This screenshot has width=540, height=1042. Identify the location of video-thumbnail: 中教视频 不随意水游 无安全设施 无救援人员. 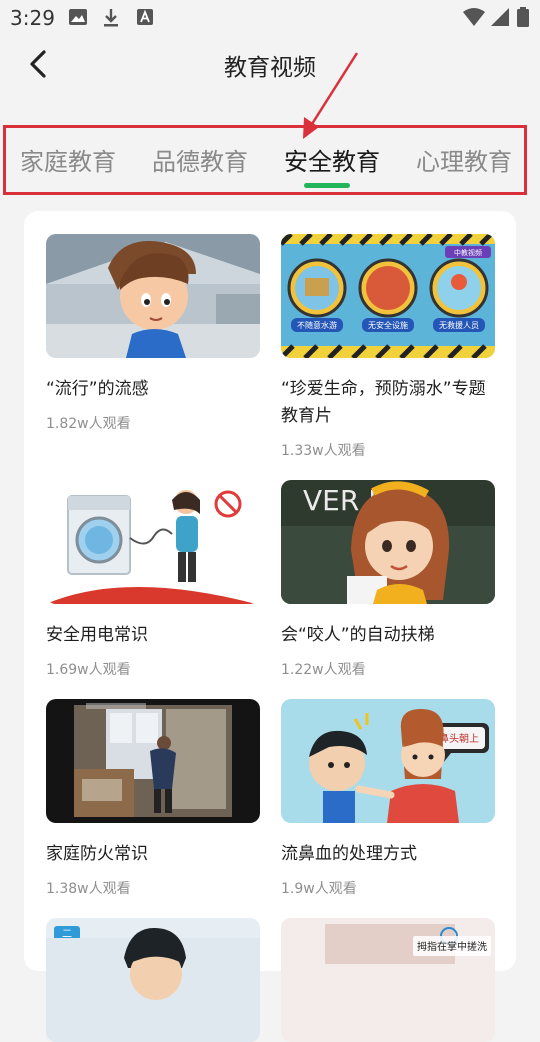
(388, 296).